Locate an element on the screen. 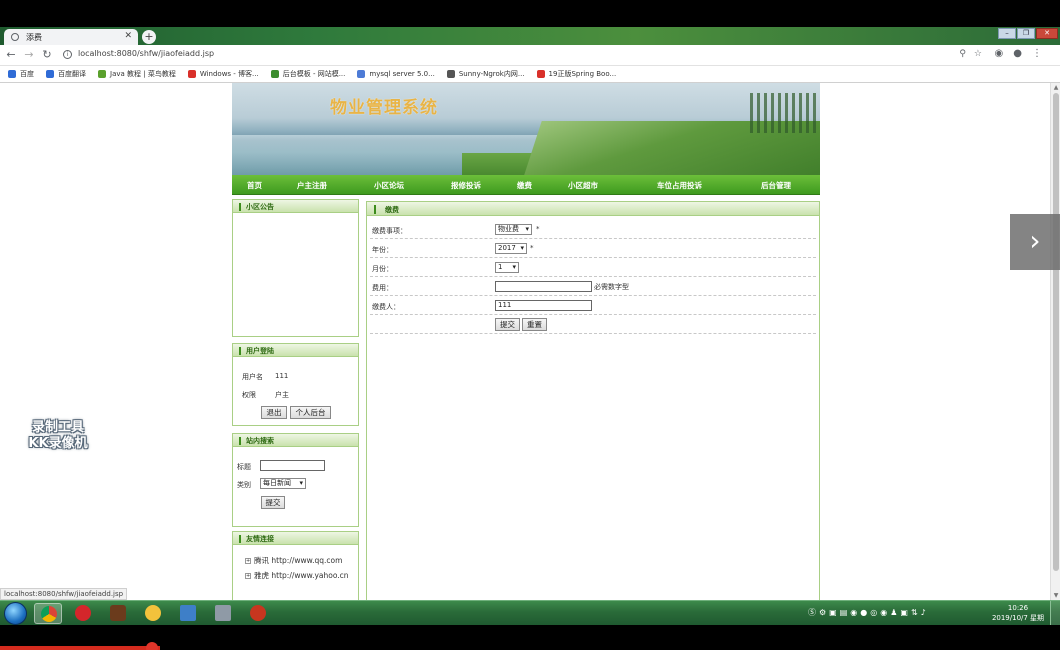  top-letterbox is located at coordinates (530, 13).